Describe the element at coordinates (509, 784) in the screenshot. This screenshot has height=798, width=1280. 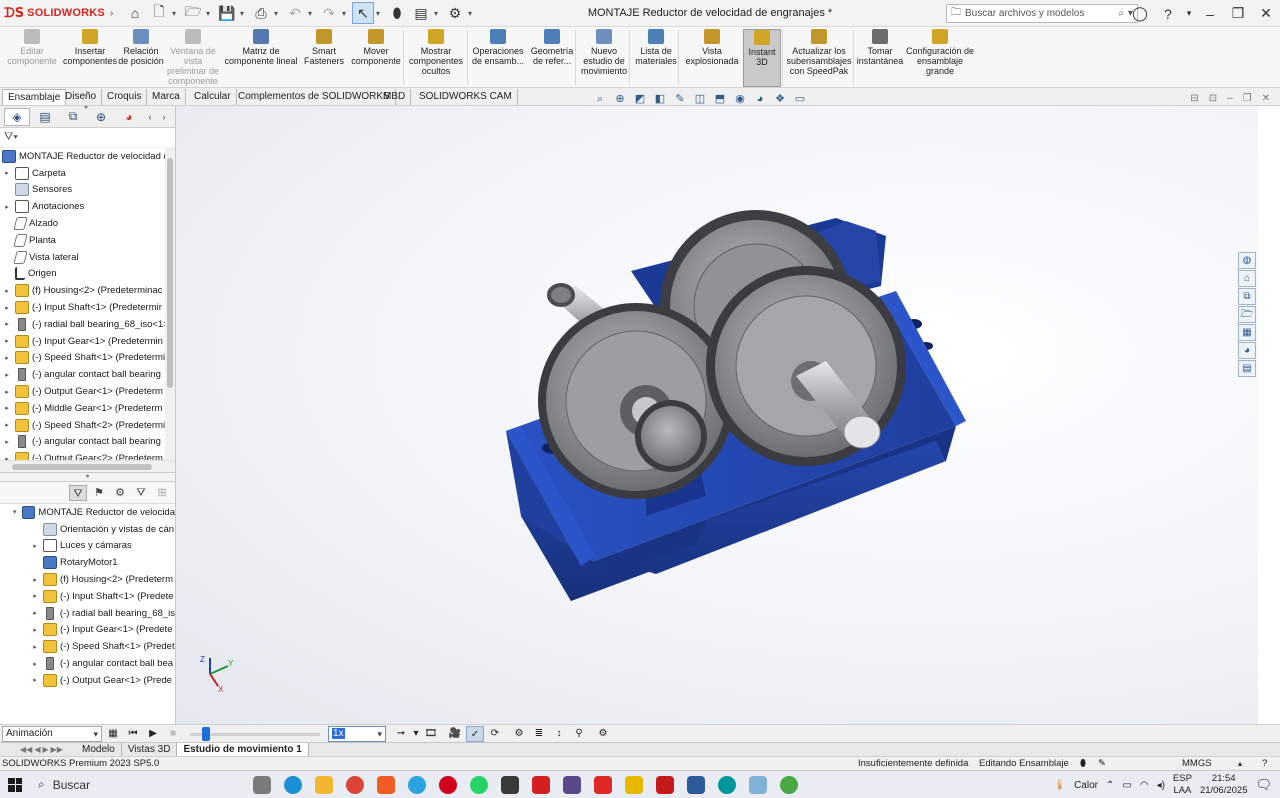
I see `app-icon` at that location.